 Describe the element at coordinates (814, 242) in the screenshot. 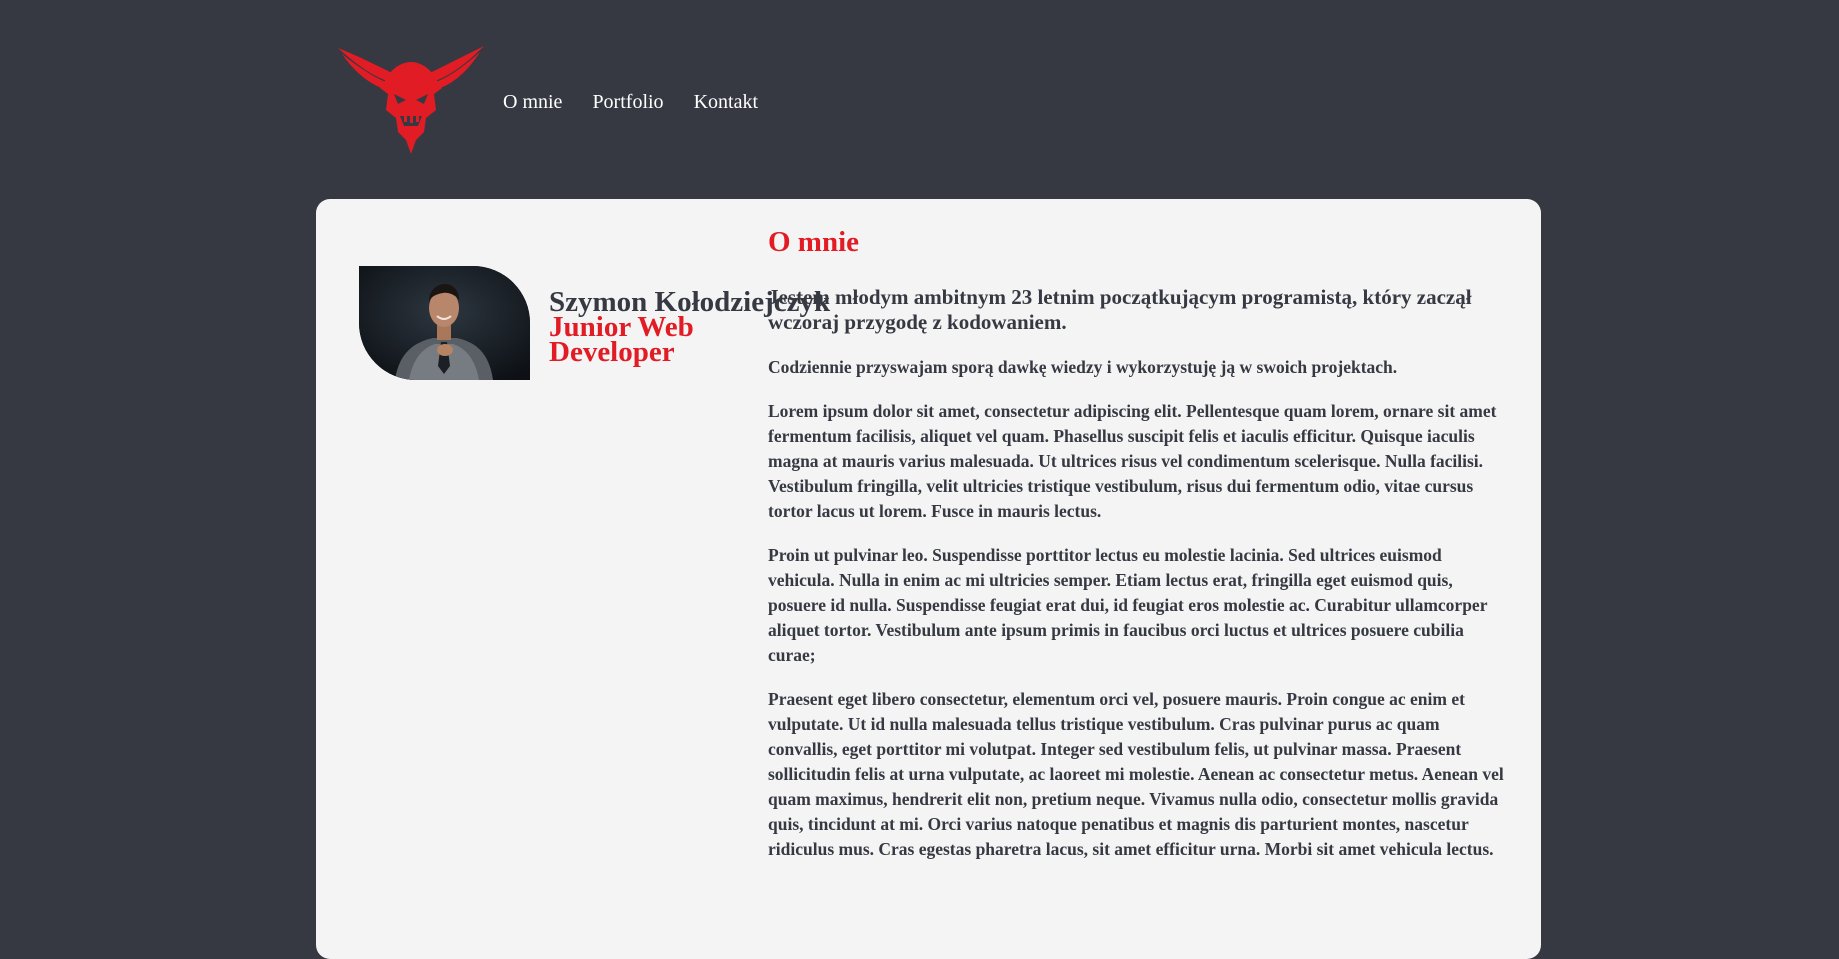

I see `section-title: O mnie` at that location.